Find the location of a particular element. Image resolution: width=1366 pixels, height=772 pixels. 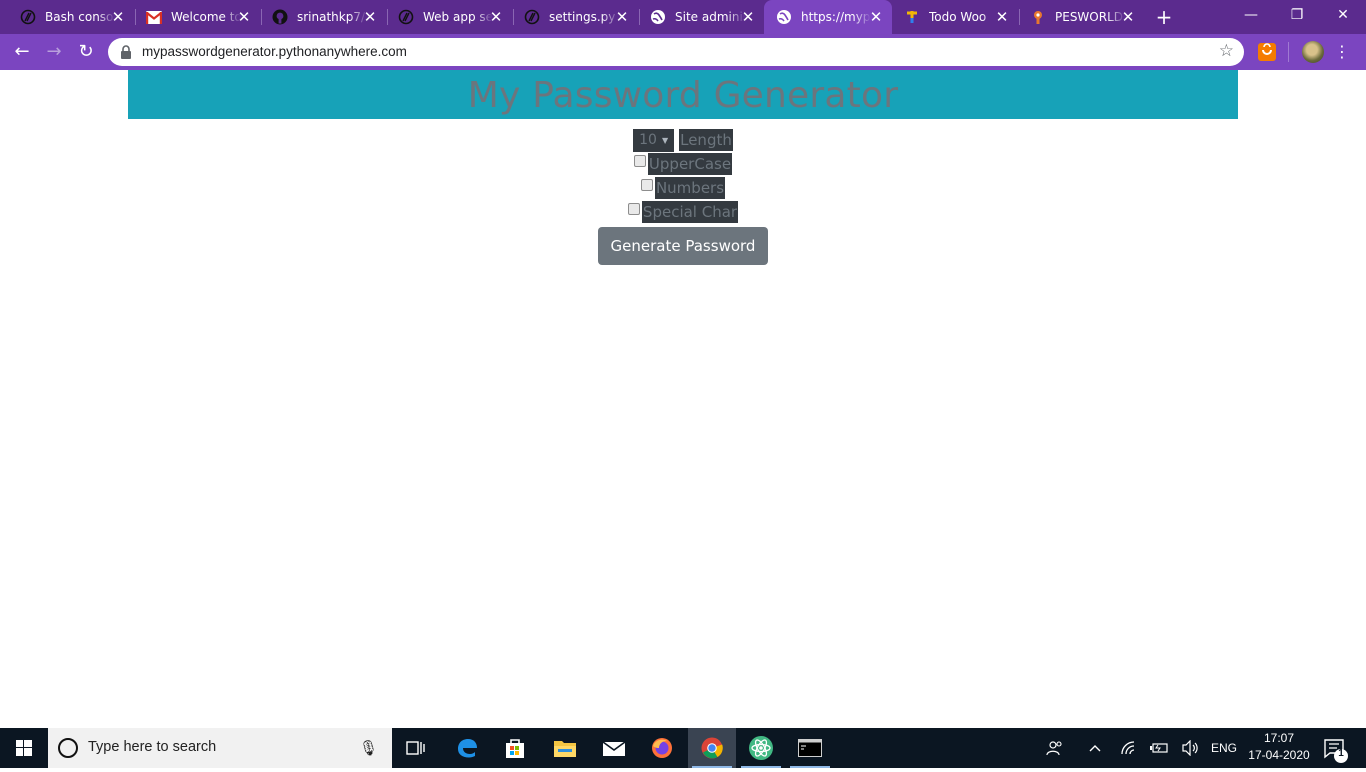

length-select: 10 ▼ is located at coordinates (654, 140).